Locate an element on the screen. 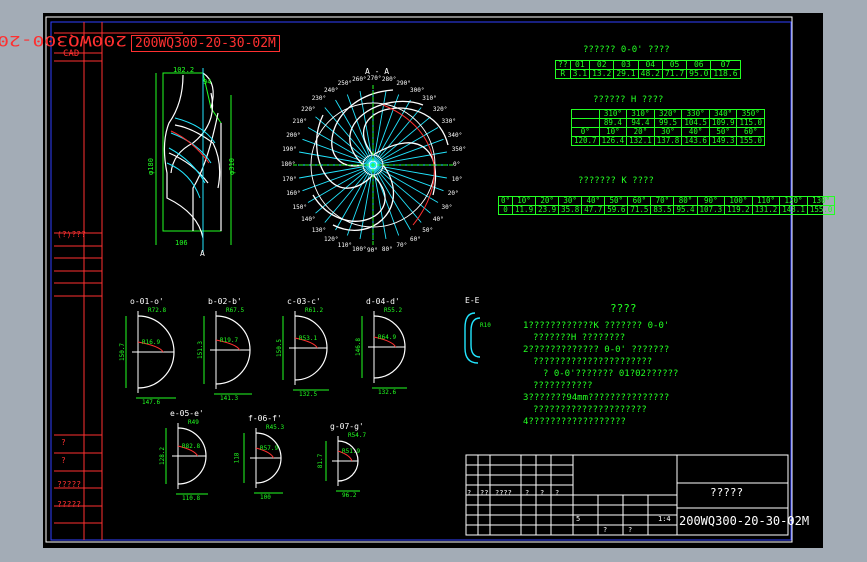 This screenshot has height=562, width=867. dim-4: φ180 is located at coordinates (150, 166).